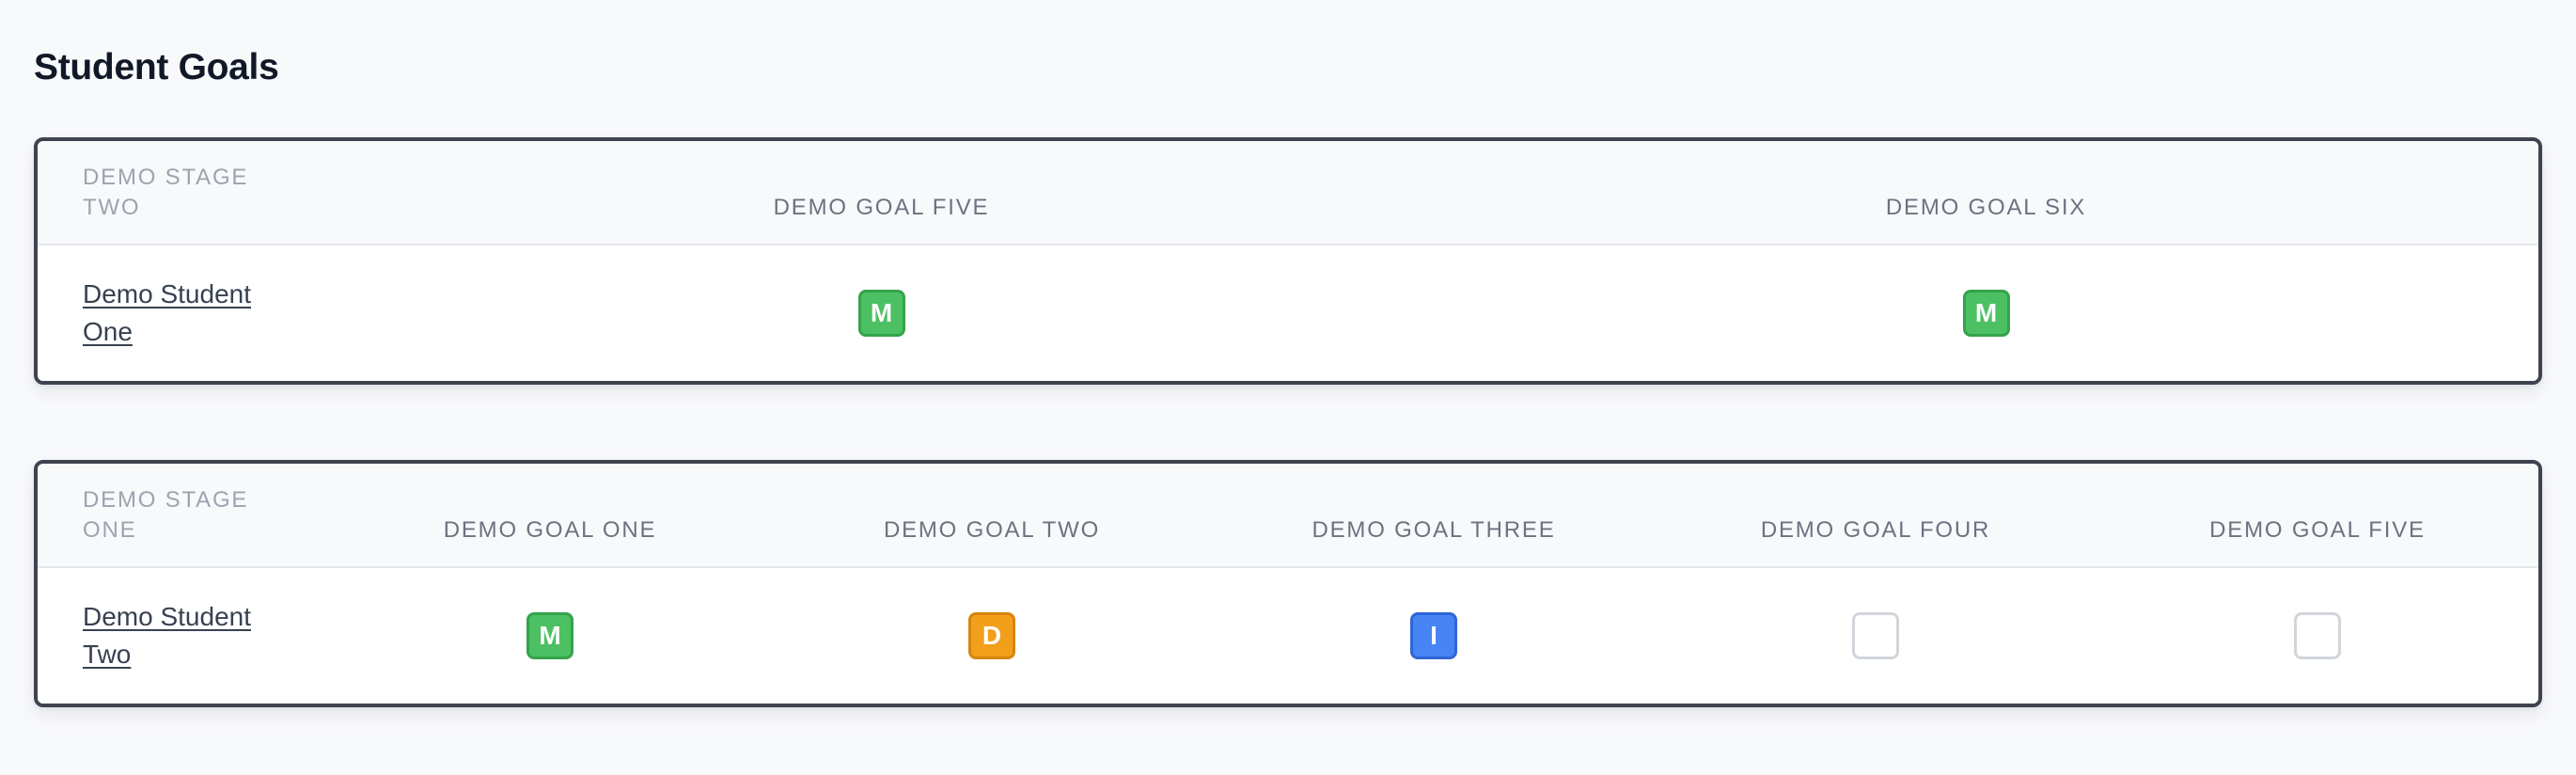  I want to click on goal-status-cell: I, so click(1434, 635).